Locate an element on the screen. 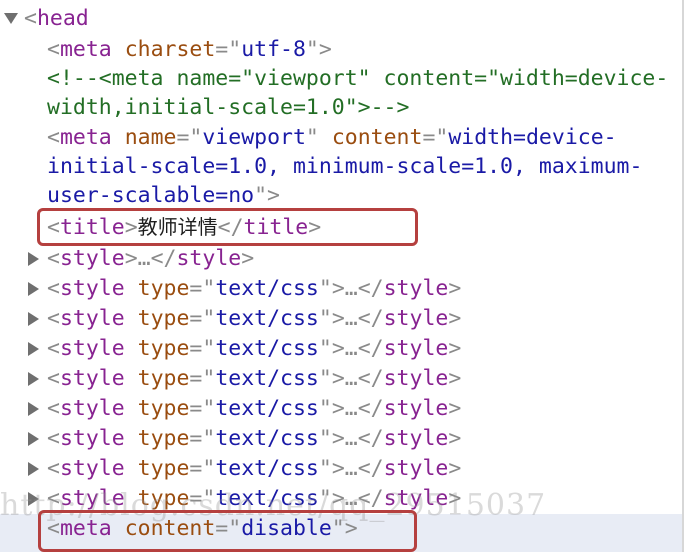 This screenshot has width=684, height=552. collapse-triangle-icon is located at coordinates (11, 18).